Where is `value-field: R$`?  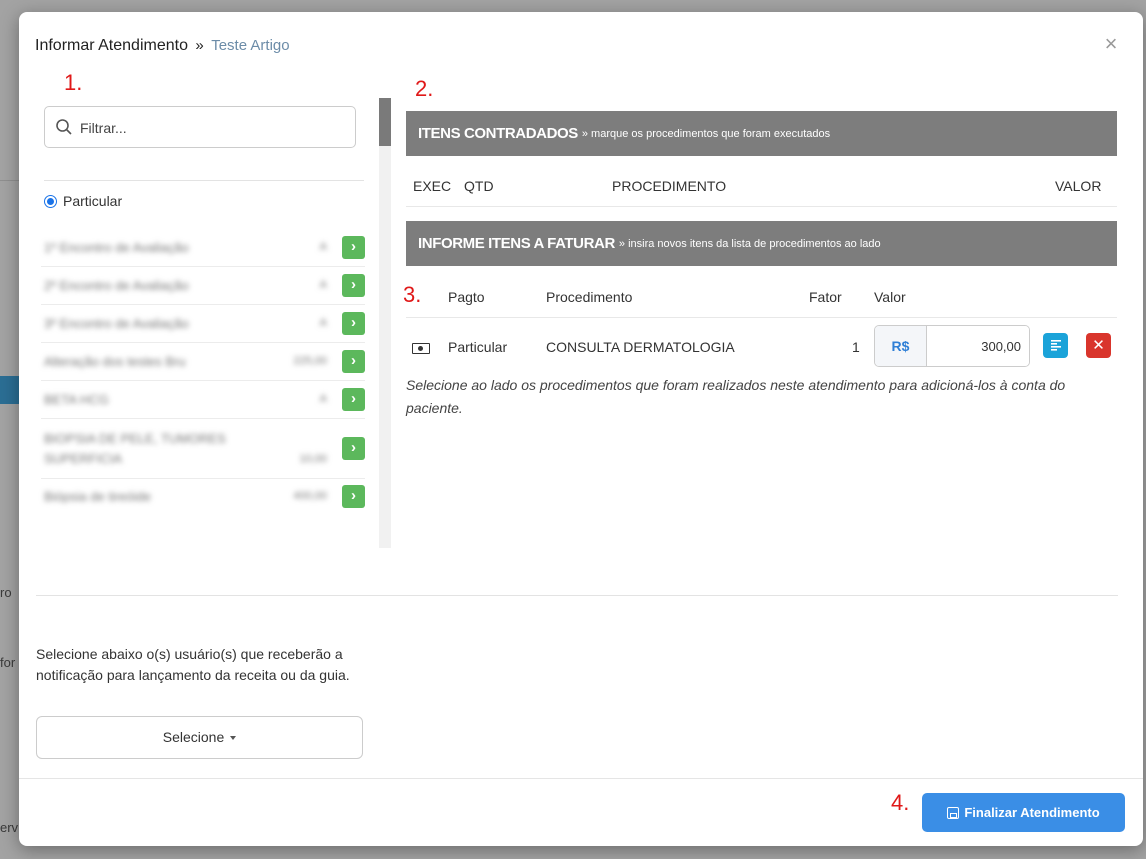 value-field: R$ is located at coordinates (952, 346).